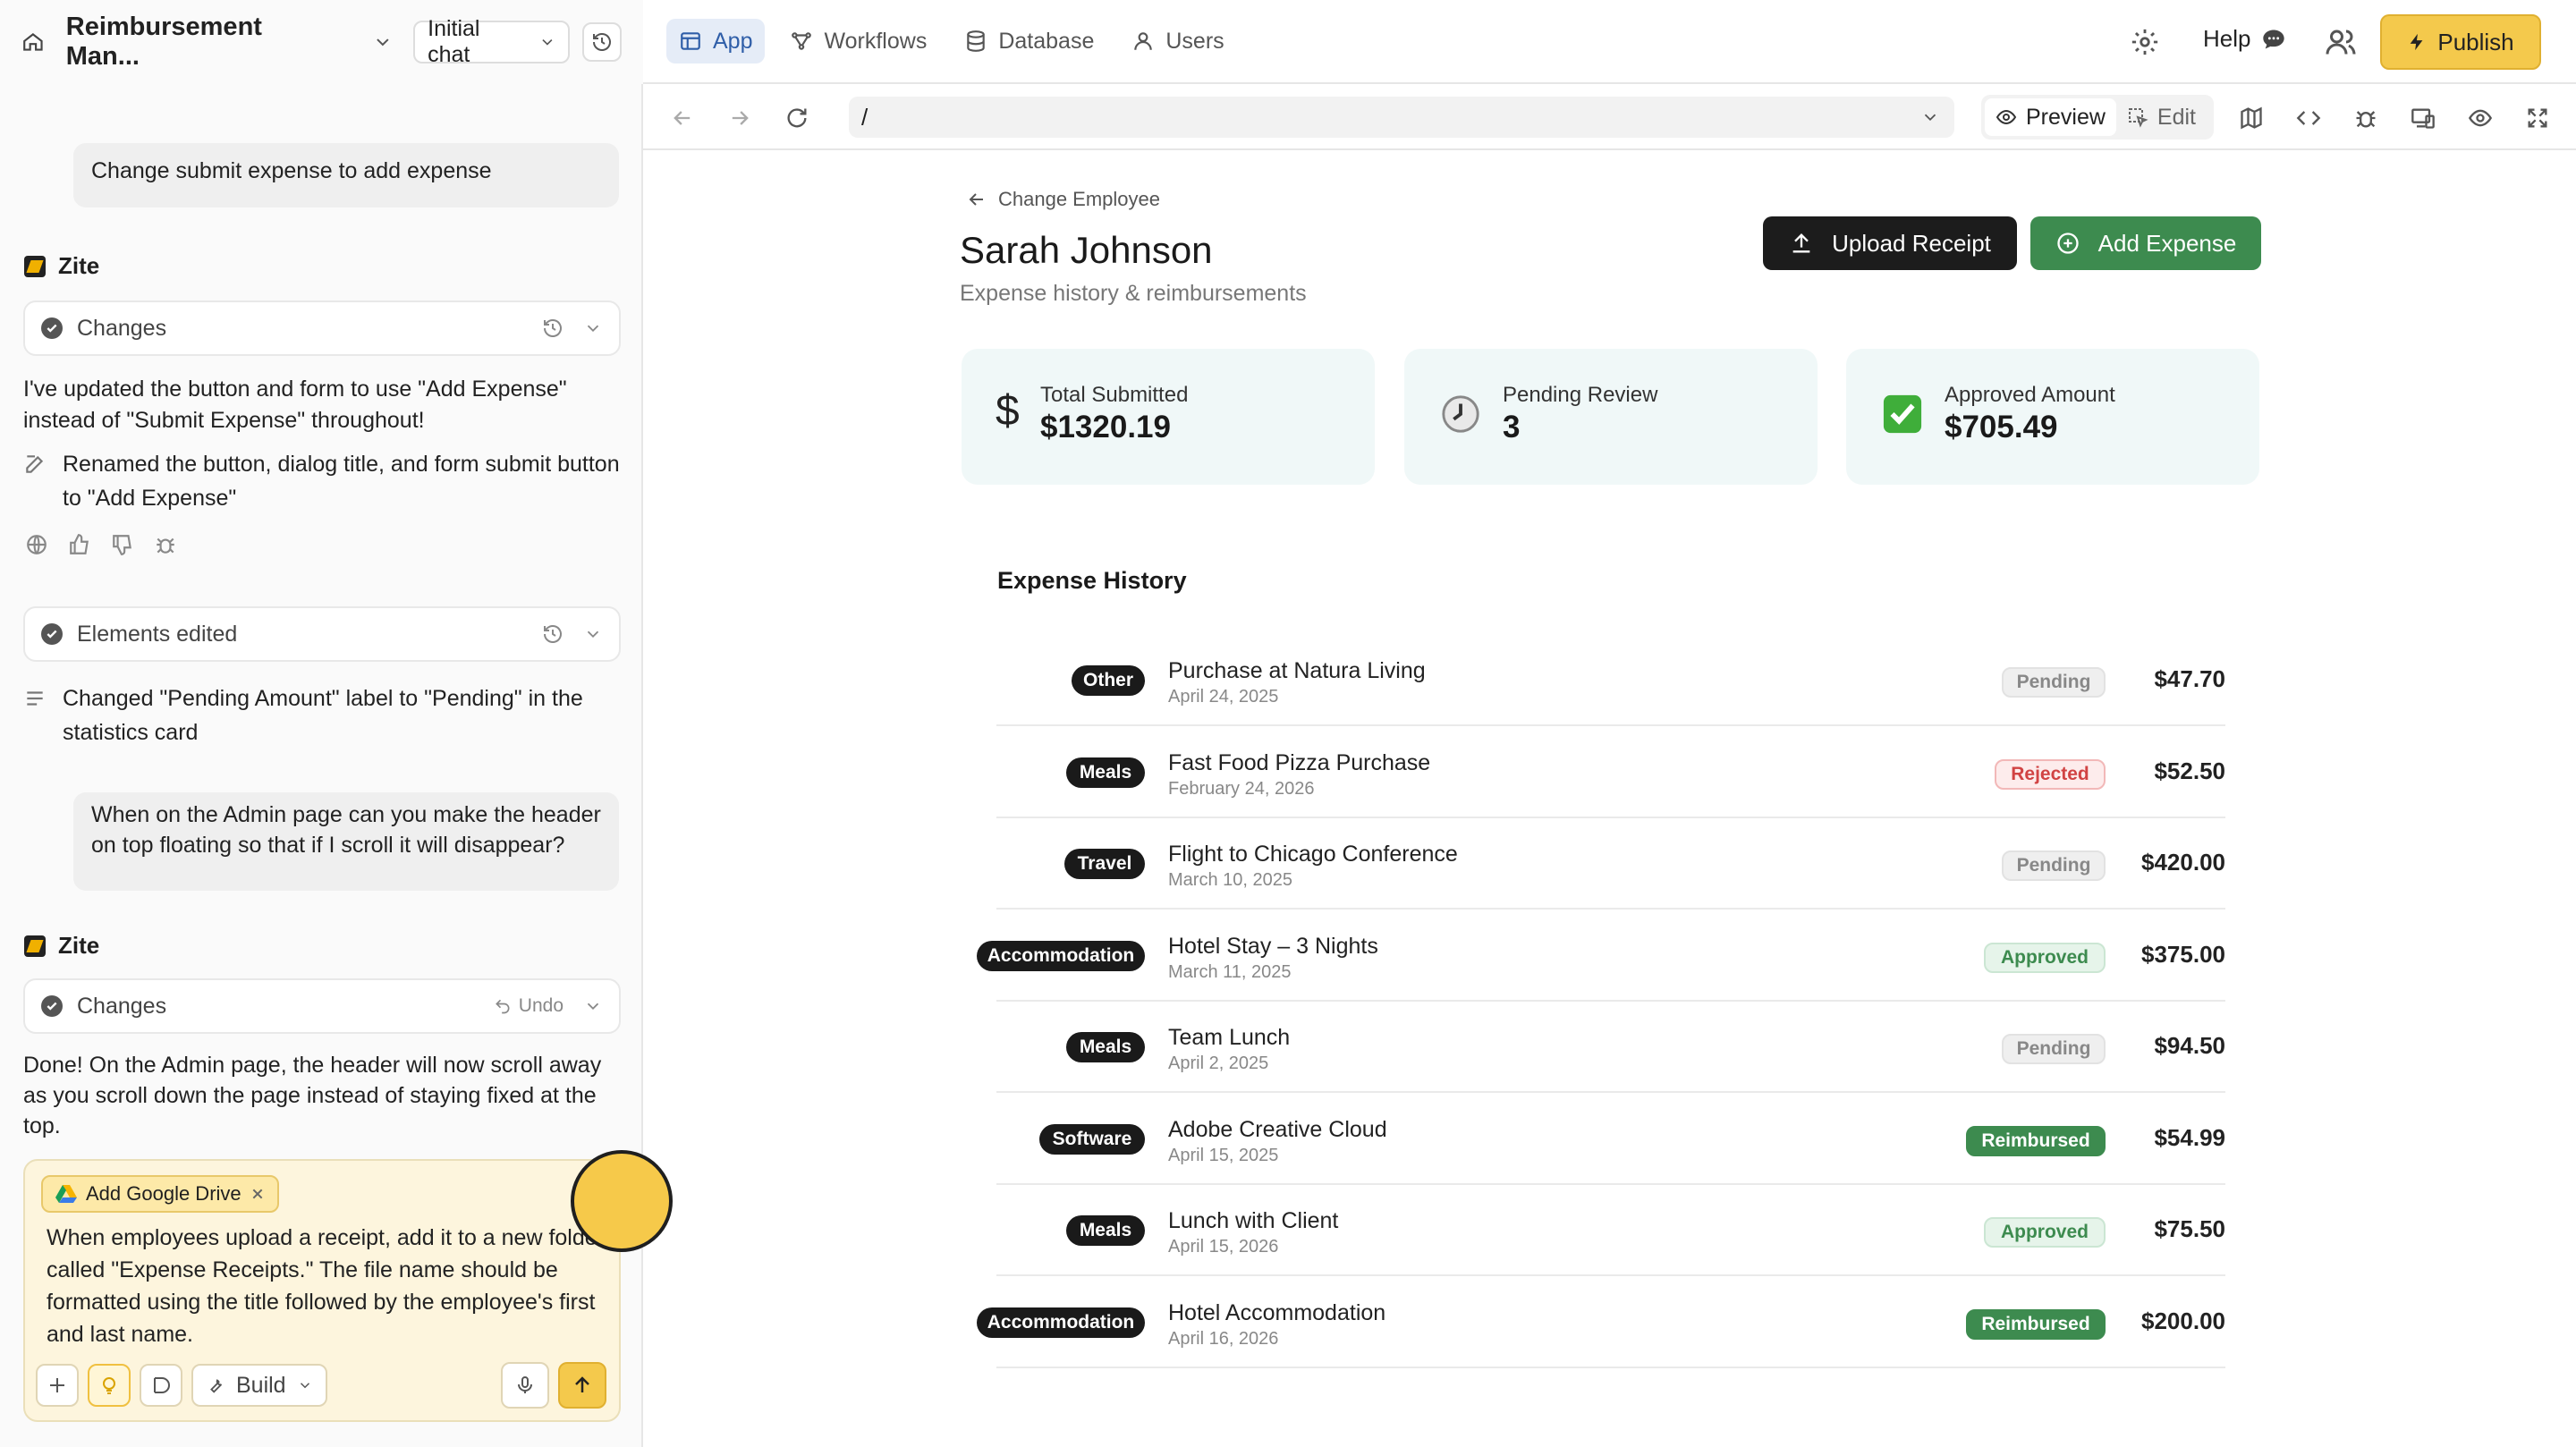 The height and width of the screenshot is (1447, 2576). Describe the element at coordinates (1105, 427) in the screenshot. I see `stat-value: $1320.19` at that location.